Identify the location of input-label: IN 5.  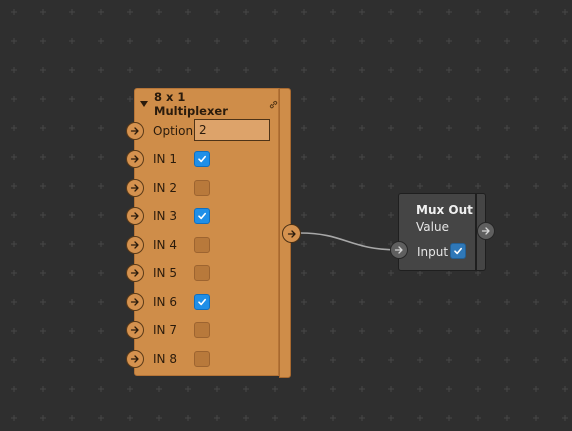
(165, 273).